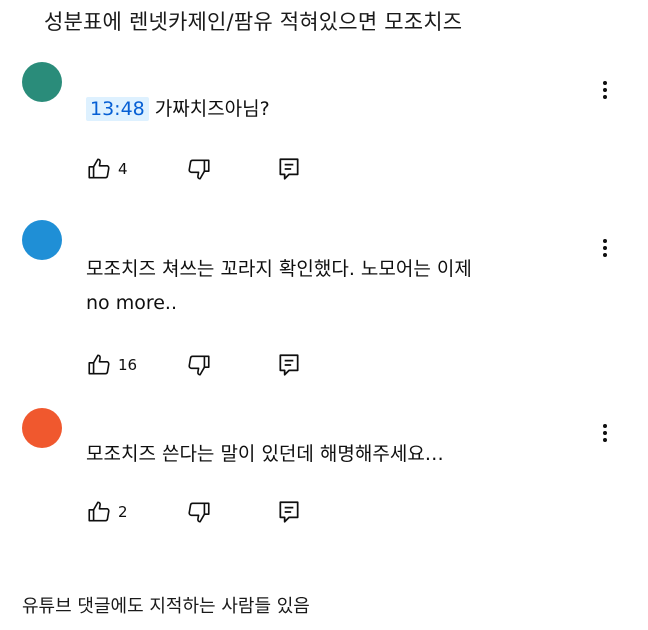 This screenshot has width=648, height=630. What do you see at coordinates (336, 109) in the screenshot?
I see `comment-text: 13:48 가짜치즈아님?` at bounding box center [336, 109].